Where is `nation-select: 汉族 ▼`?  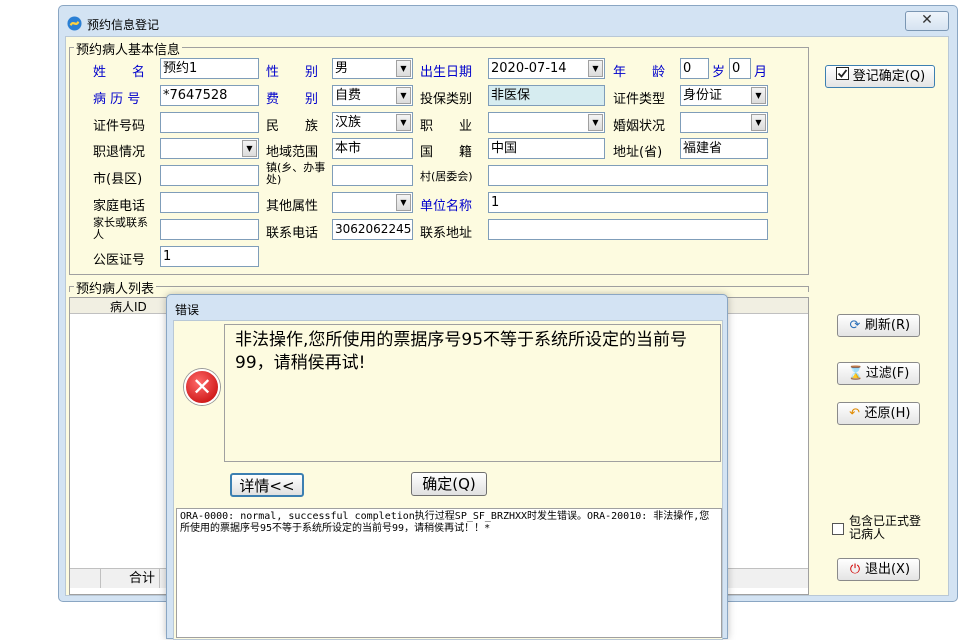
nation-select: 汉族 ▼ is located at coordinates (372, 122).